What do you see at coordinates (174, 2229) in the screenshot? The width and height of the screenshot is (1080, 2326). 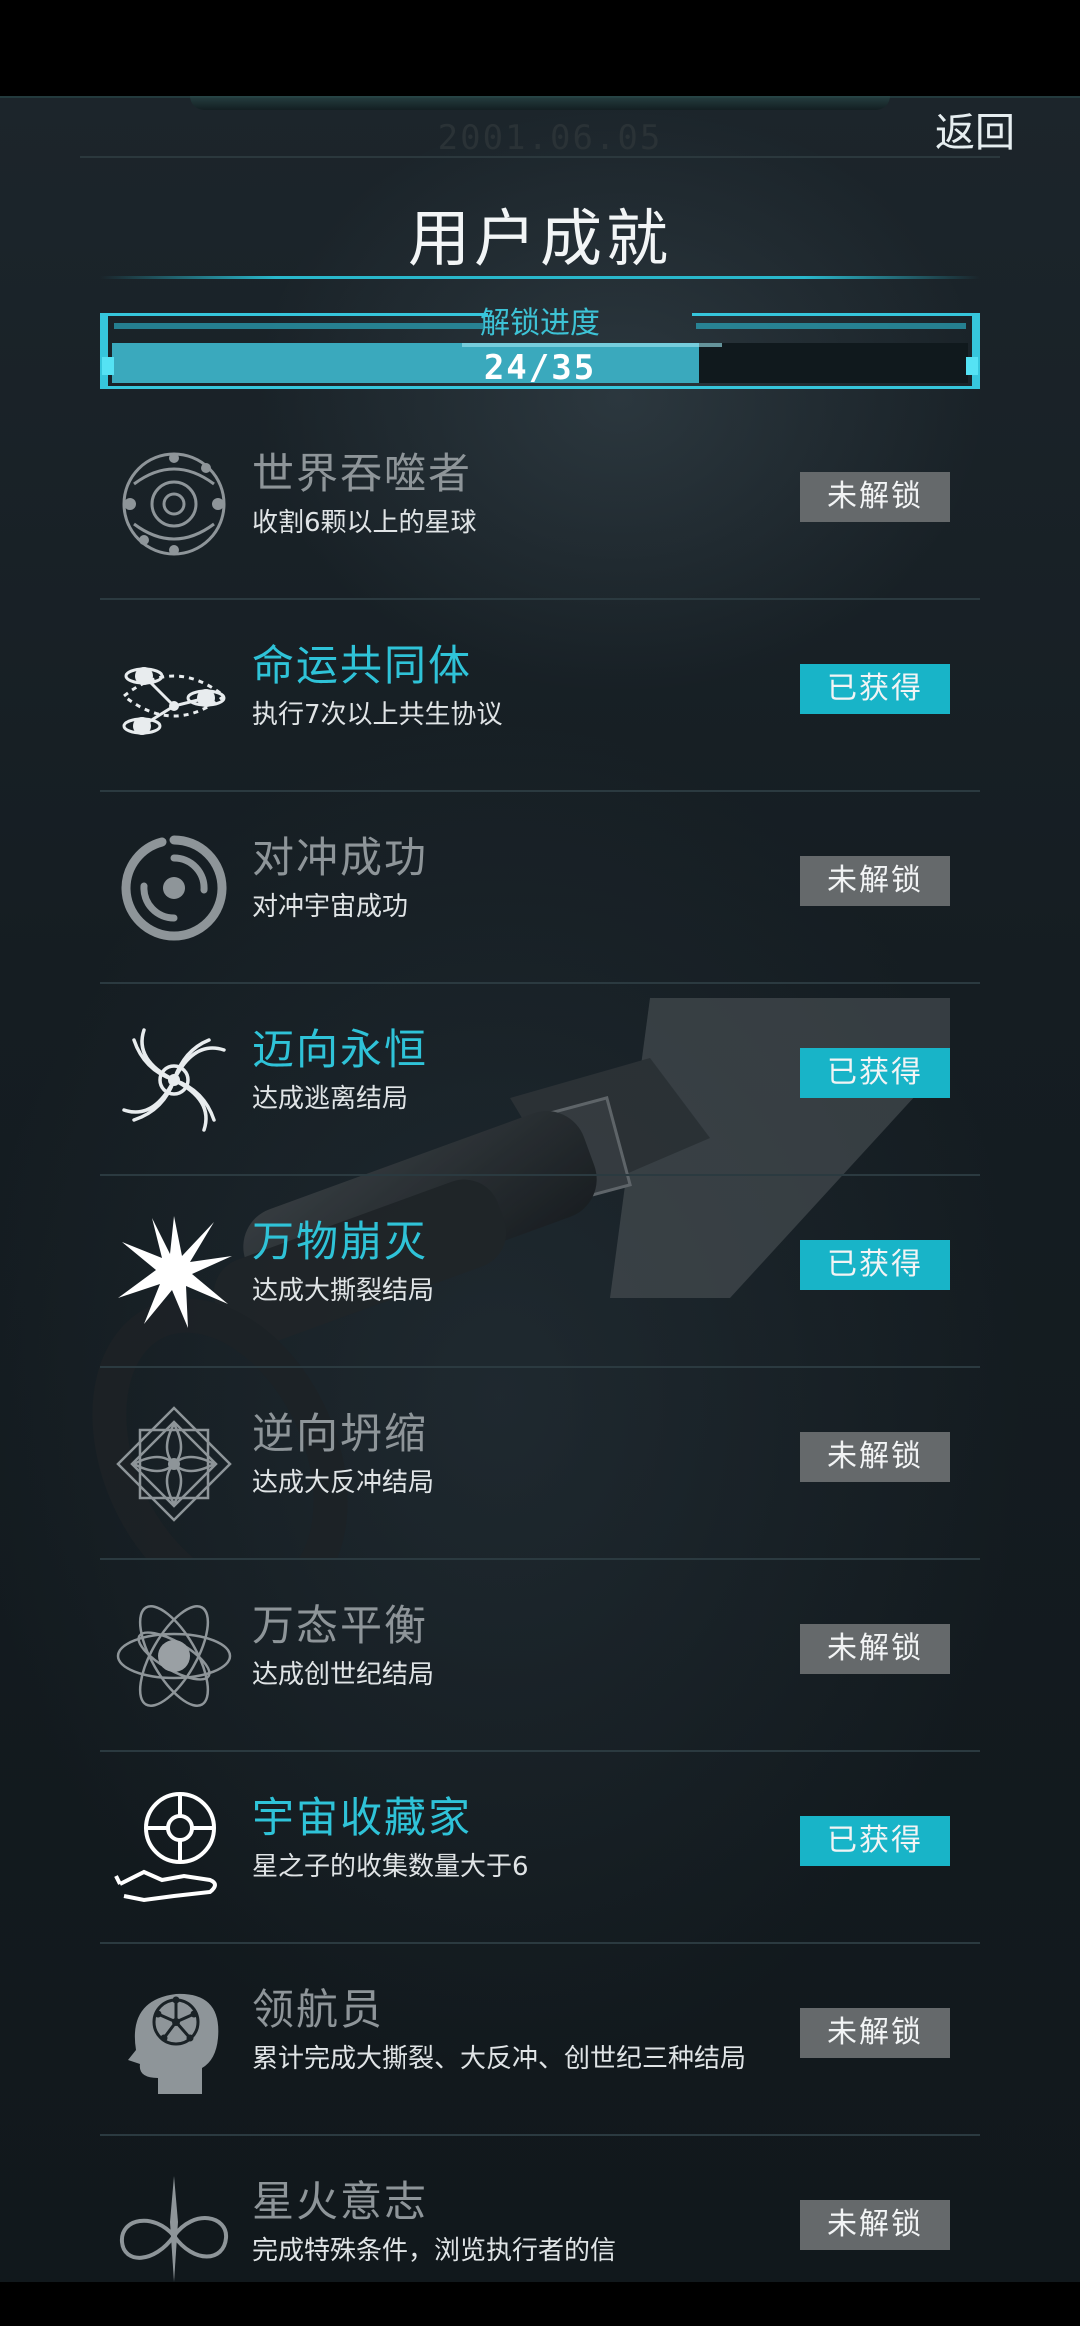 I see `infinity-spark-icon` at bounding box center [174, 2229].